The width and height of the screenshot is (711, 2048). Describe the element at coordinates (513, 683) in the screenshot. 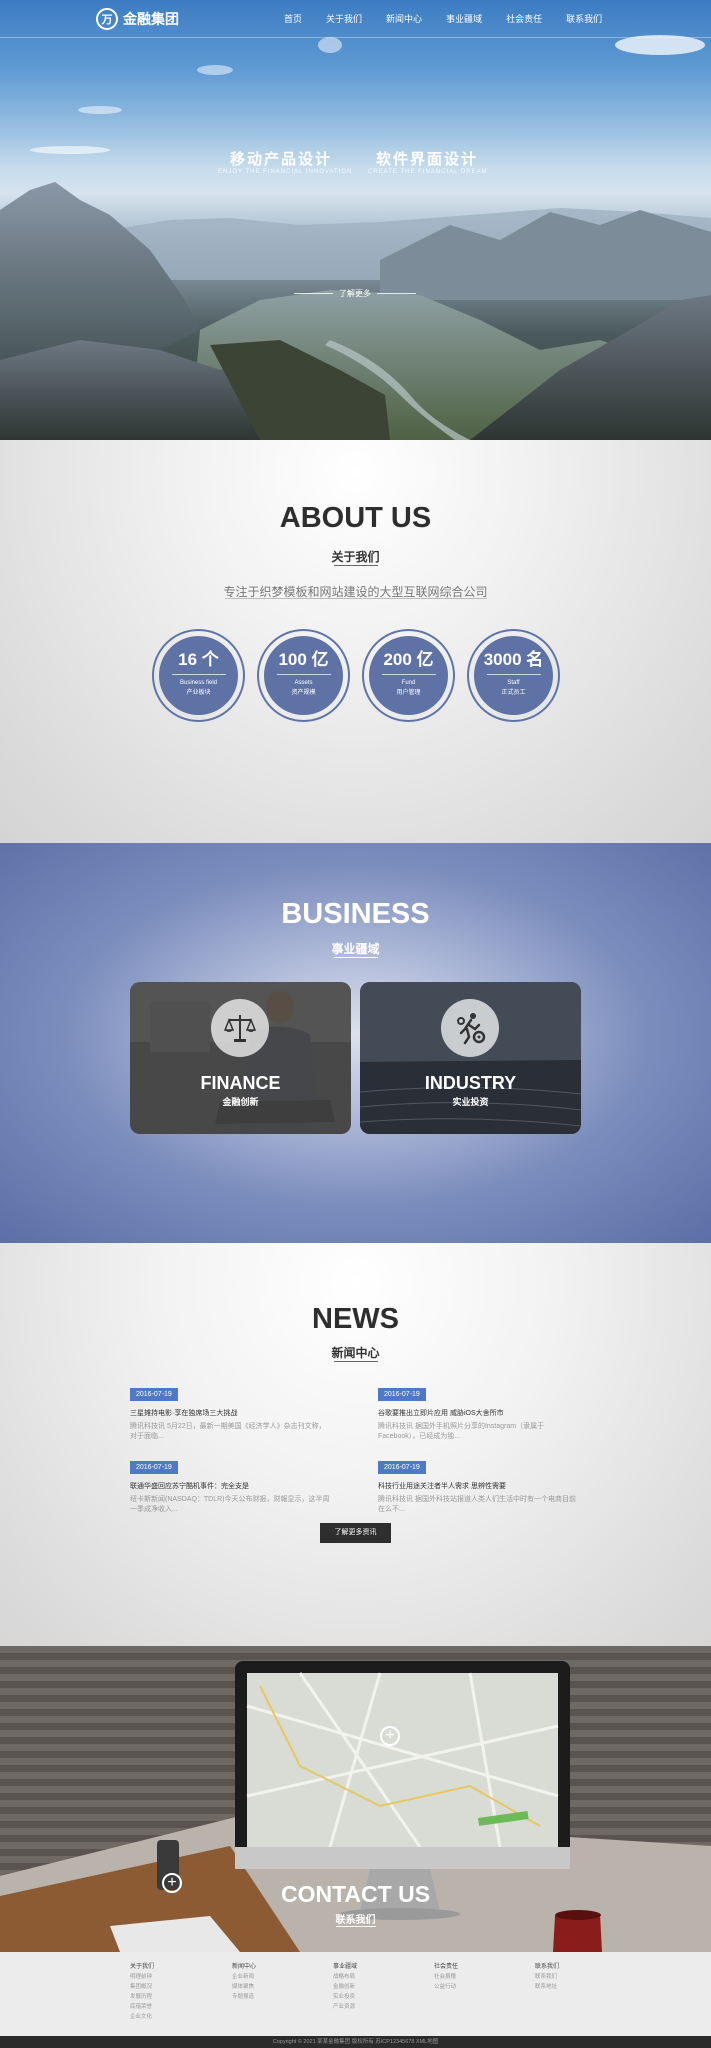

I see `stat-label-en: Staff` at that location.